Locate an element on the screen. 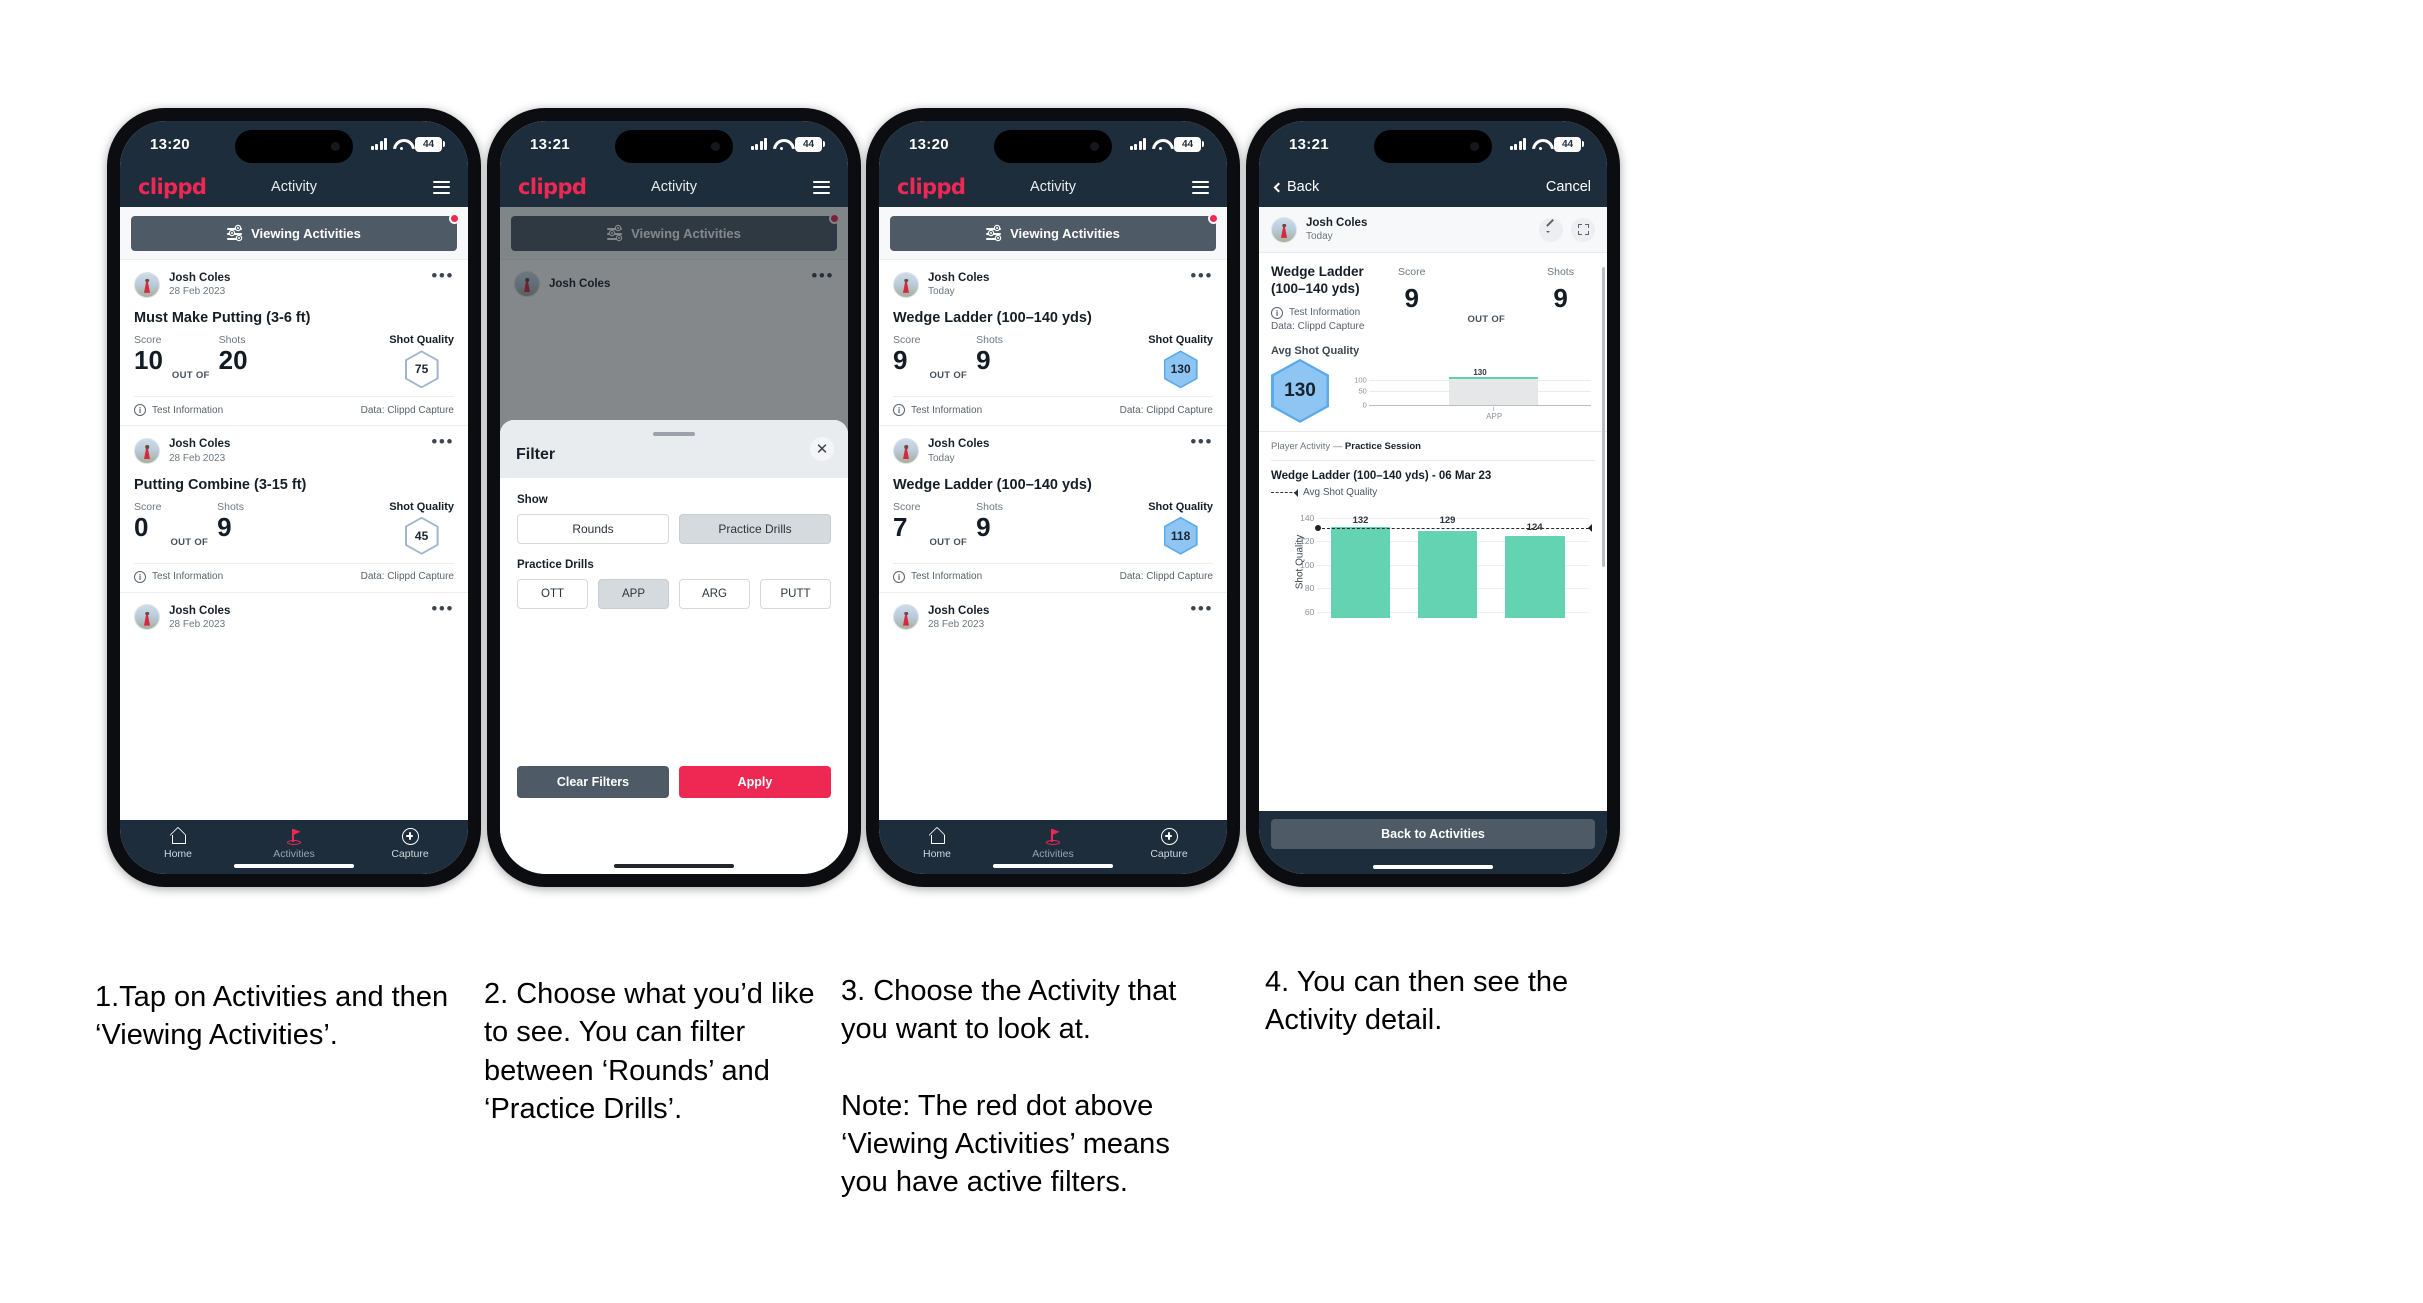  score-metric: Score 10 is located at coordinates (148, 354).